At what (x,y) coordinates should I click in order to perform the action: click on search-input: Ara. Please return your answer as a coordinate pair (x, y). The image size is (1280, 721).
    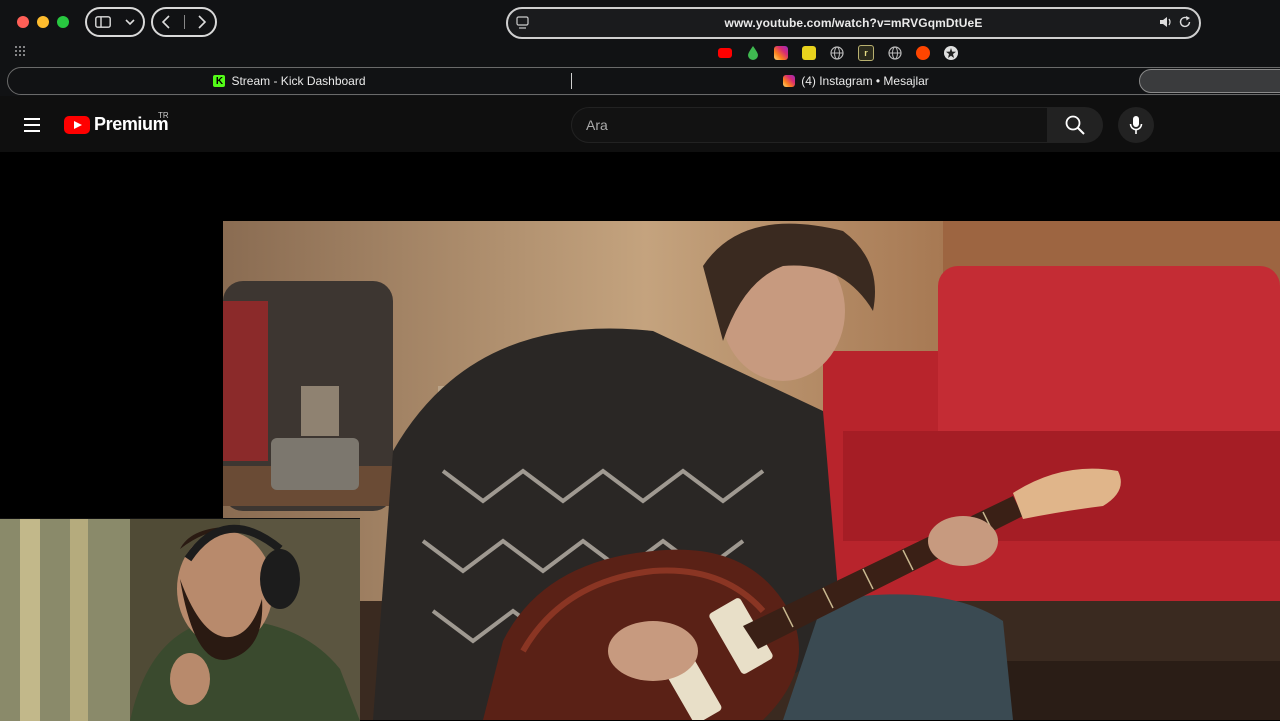
    Looking at the image, I should click on (809, 125).